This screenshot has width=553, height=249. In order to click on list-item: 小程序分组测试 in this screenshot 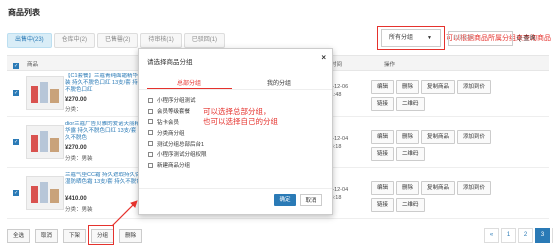, I will do `click(177, 100)`.